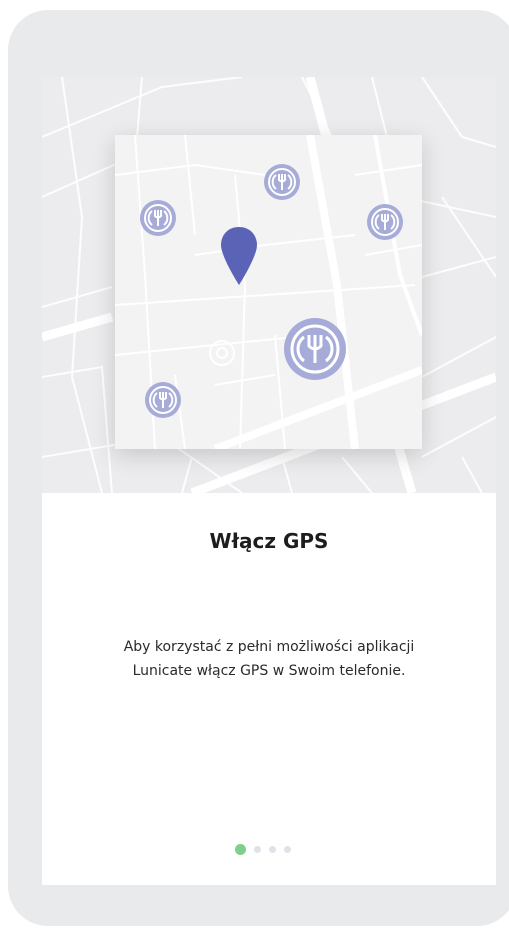 This screenshot has width=509, height=930. What do you see at coordinates (315, 349) in the screenshot?
I see `restaurant-marker-large-icon` at bounding box center [315, 349].